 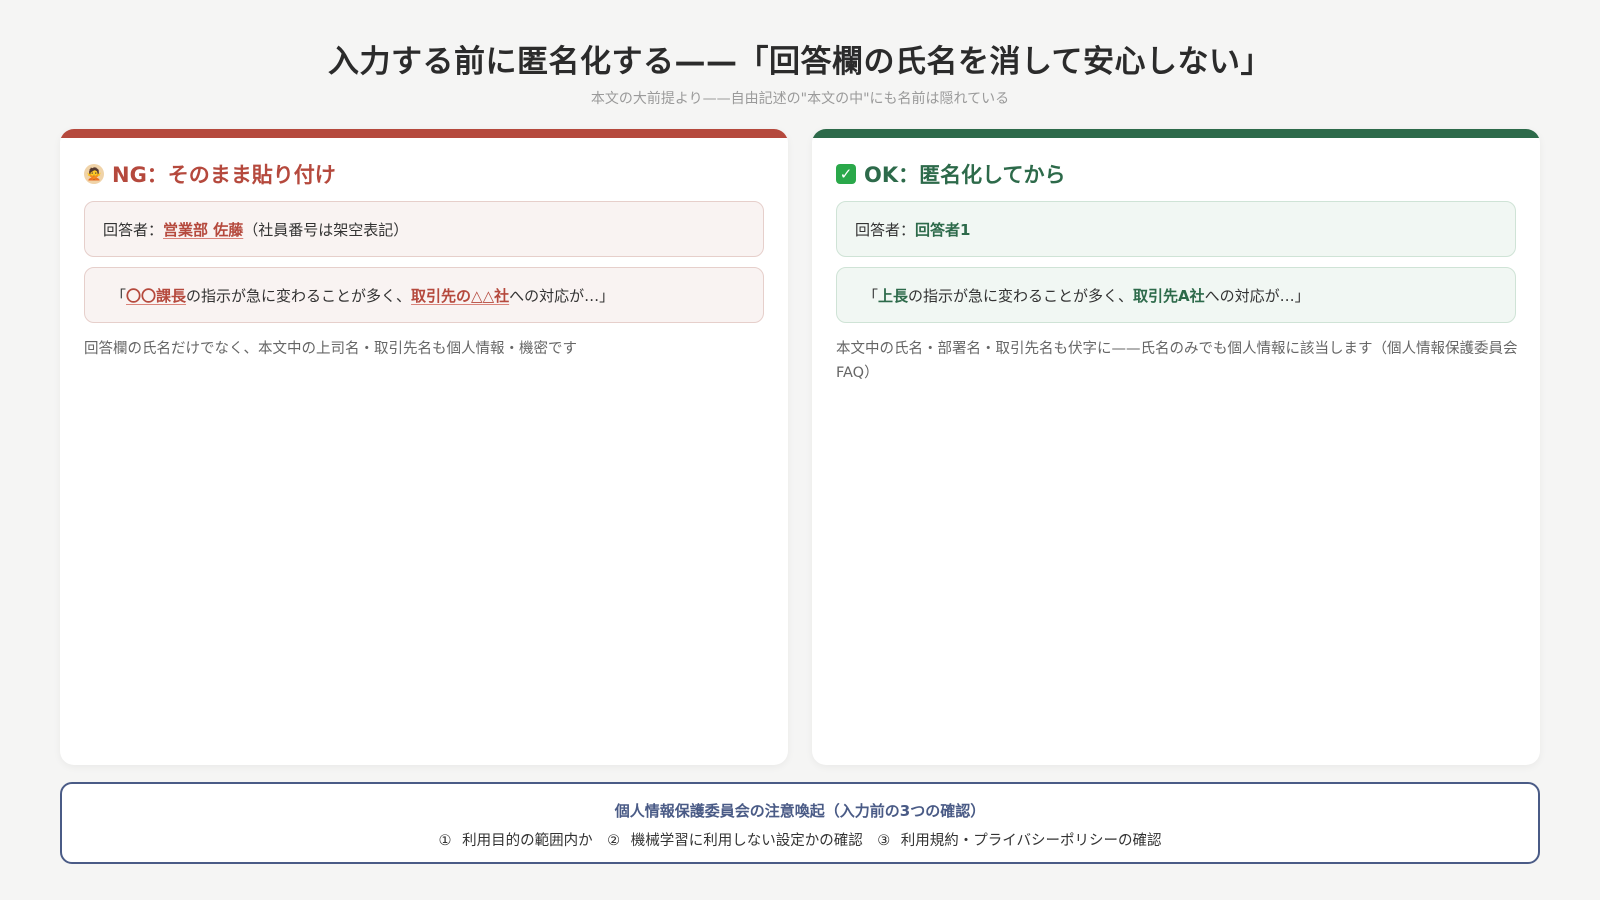 I want to click on ng-accent-bar, so click(x=424, y=133).